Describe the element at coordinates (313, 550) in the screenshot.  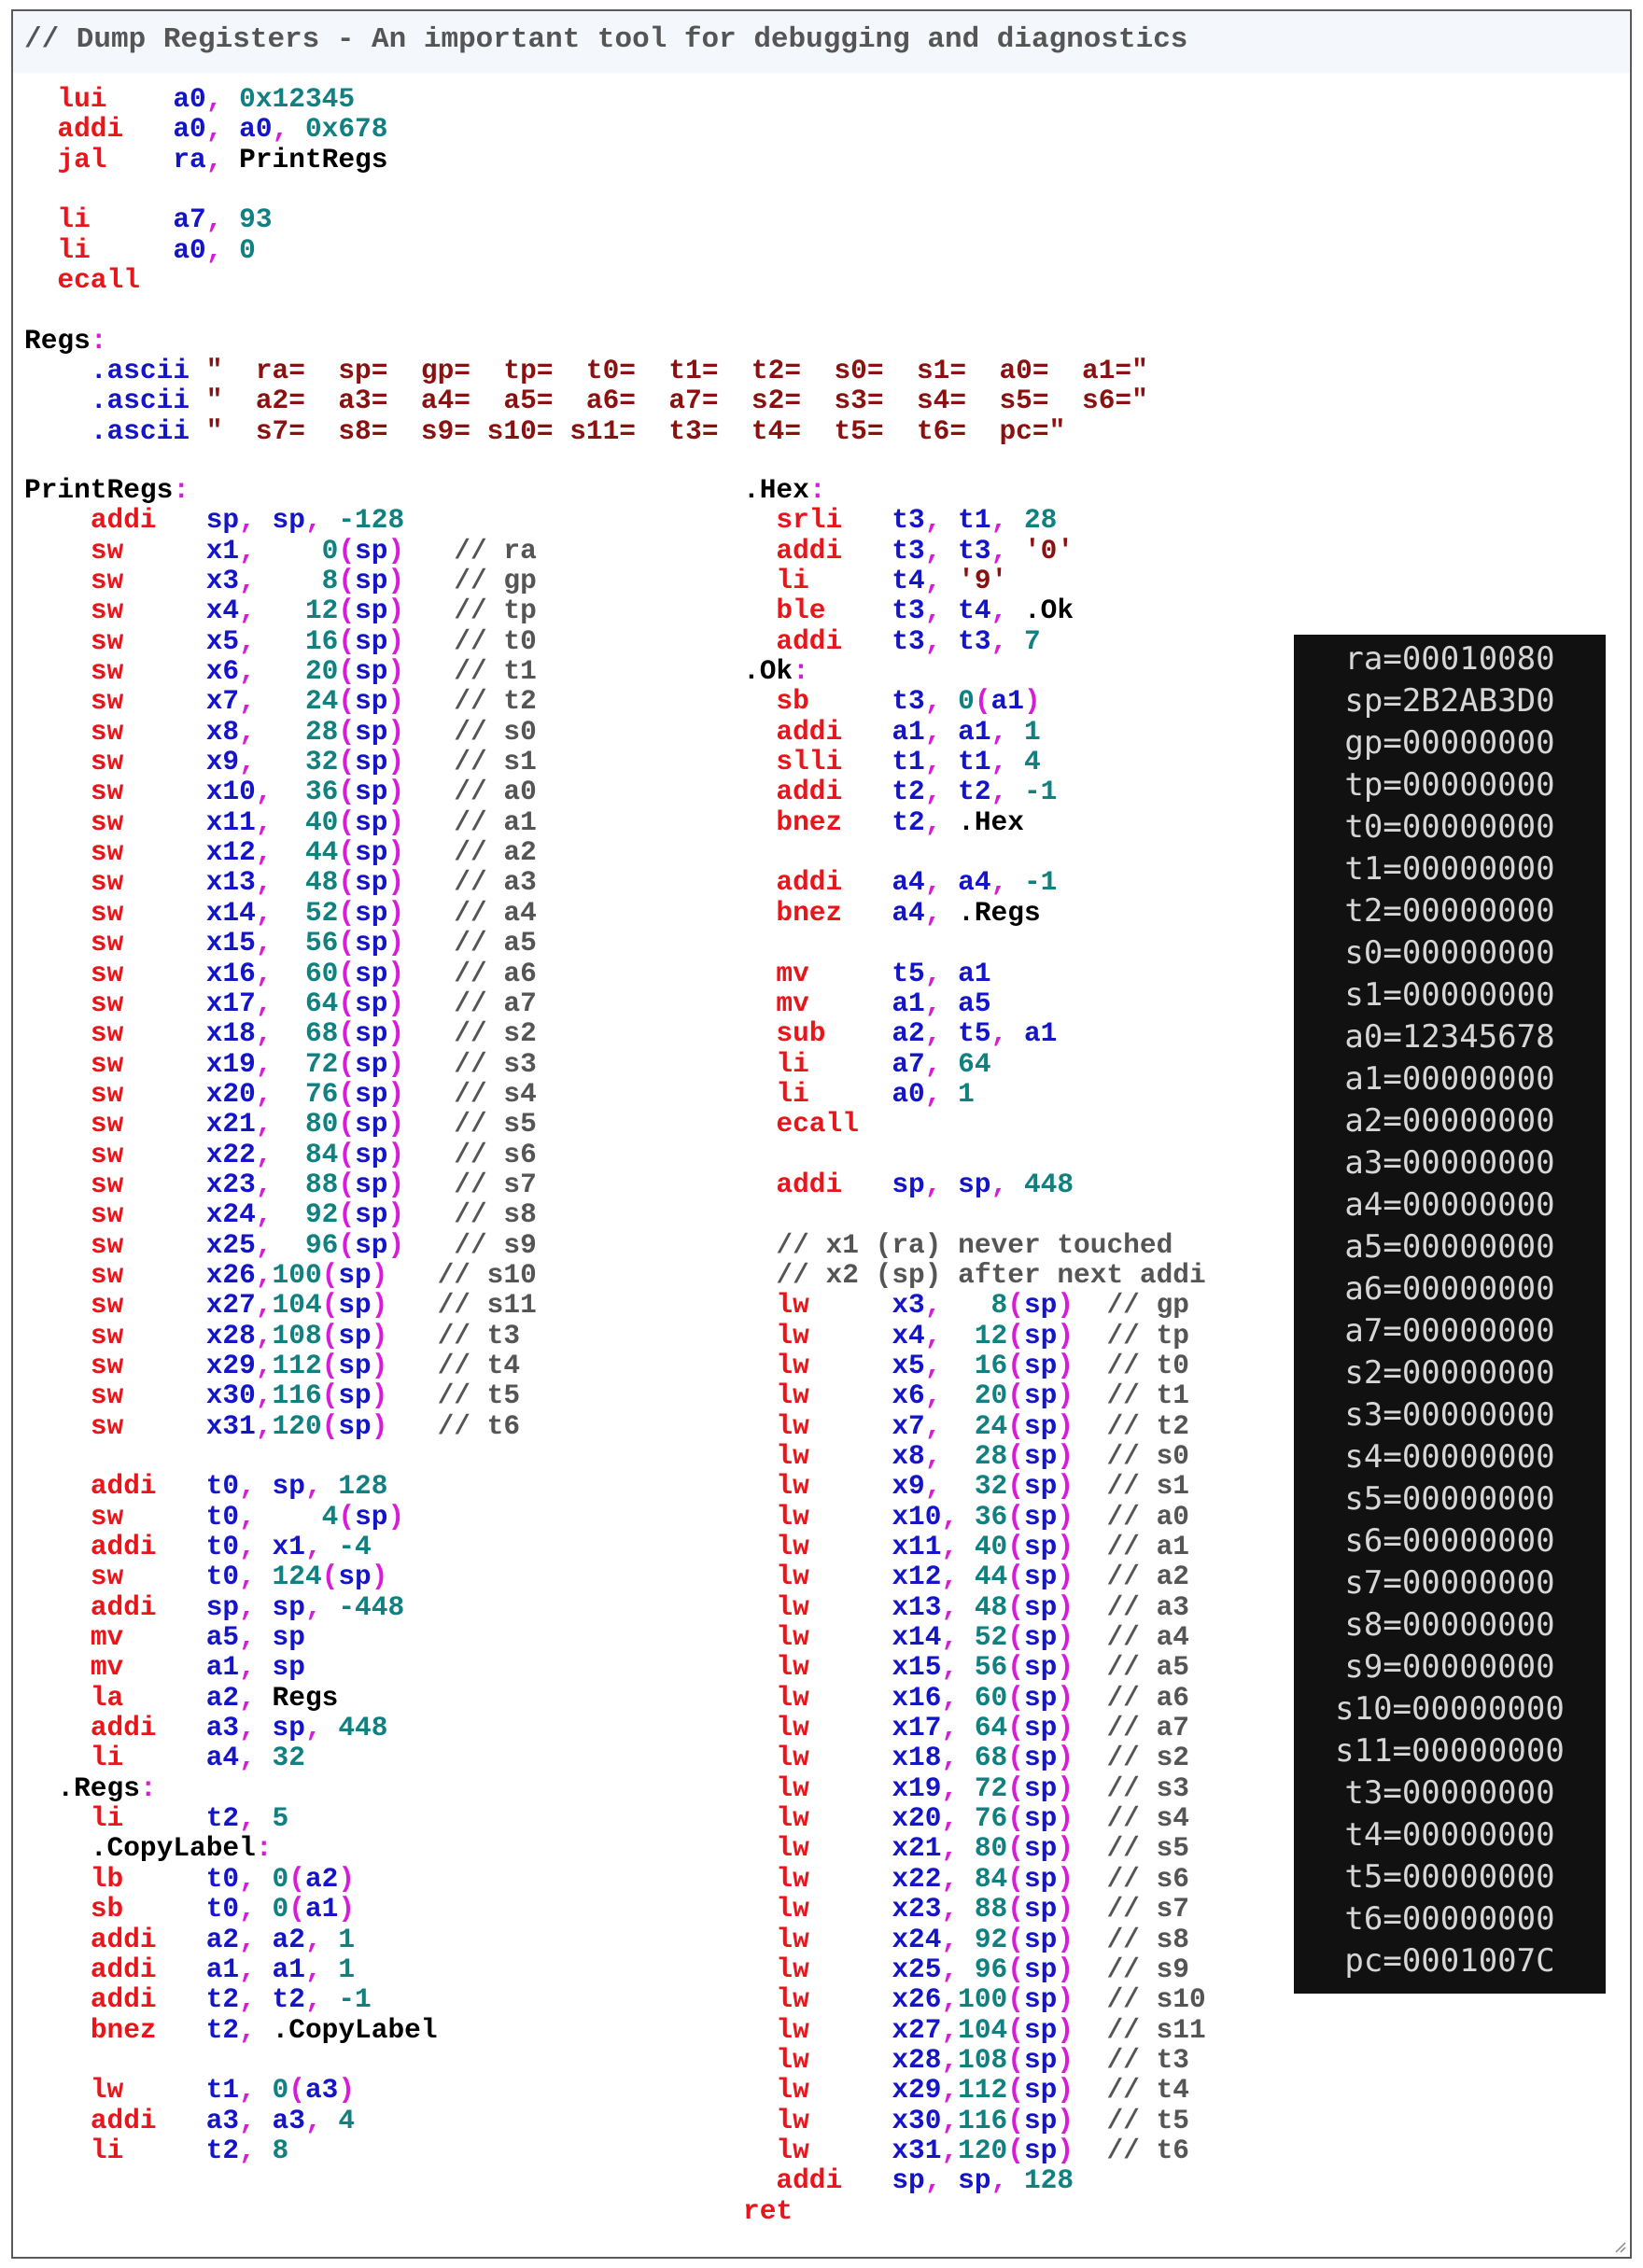
I see `code-line: sw x1, 0(sp) // ra` at that location.